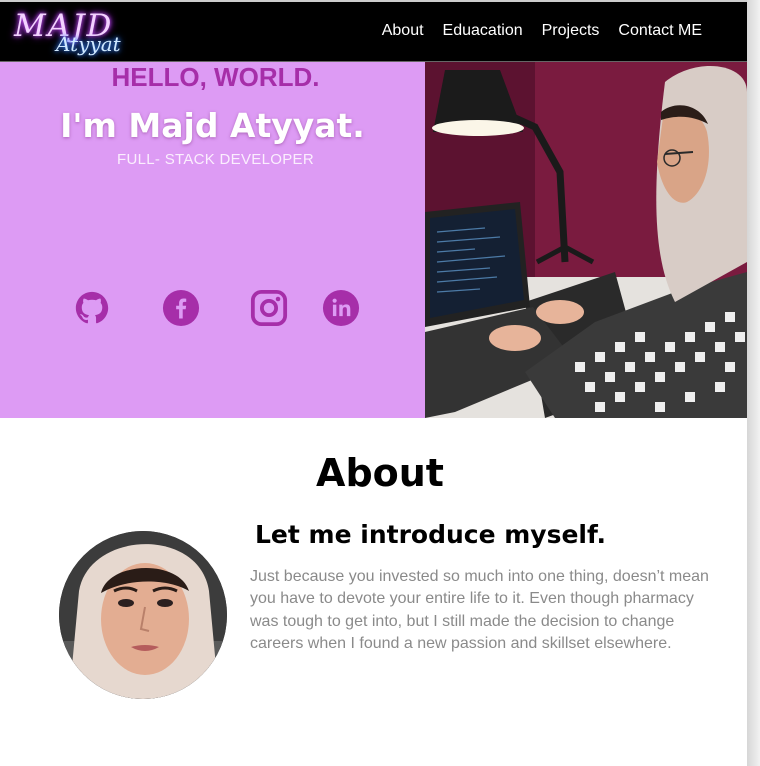 Image resolution: width=760 pixels, height=766 pixels. I want to click on nav-link-contact: Contact ME, so click(660, 31).